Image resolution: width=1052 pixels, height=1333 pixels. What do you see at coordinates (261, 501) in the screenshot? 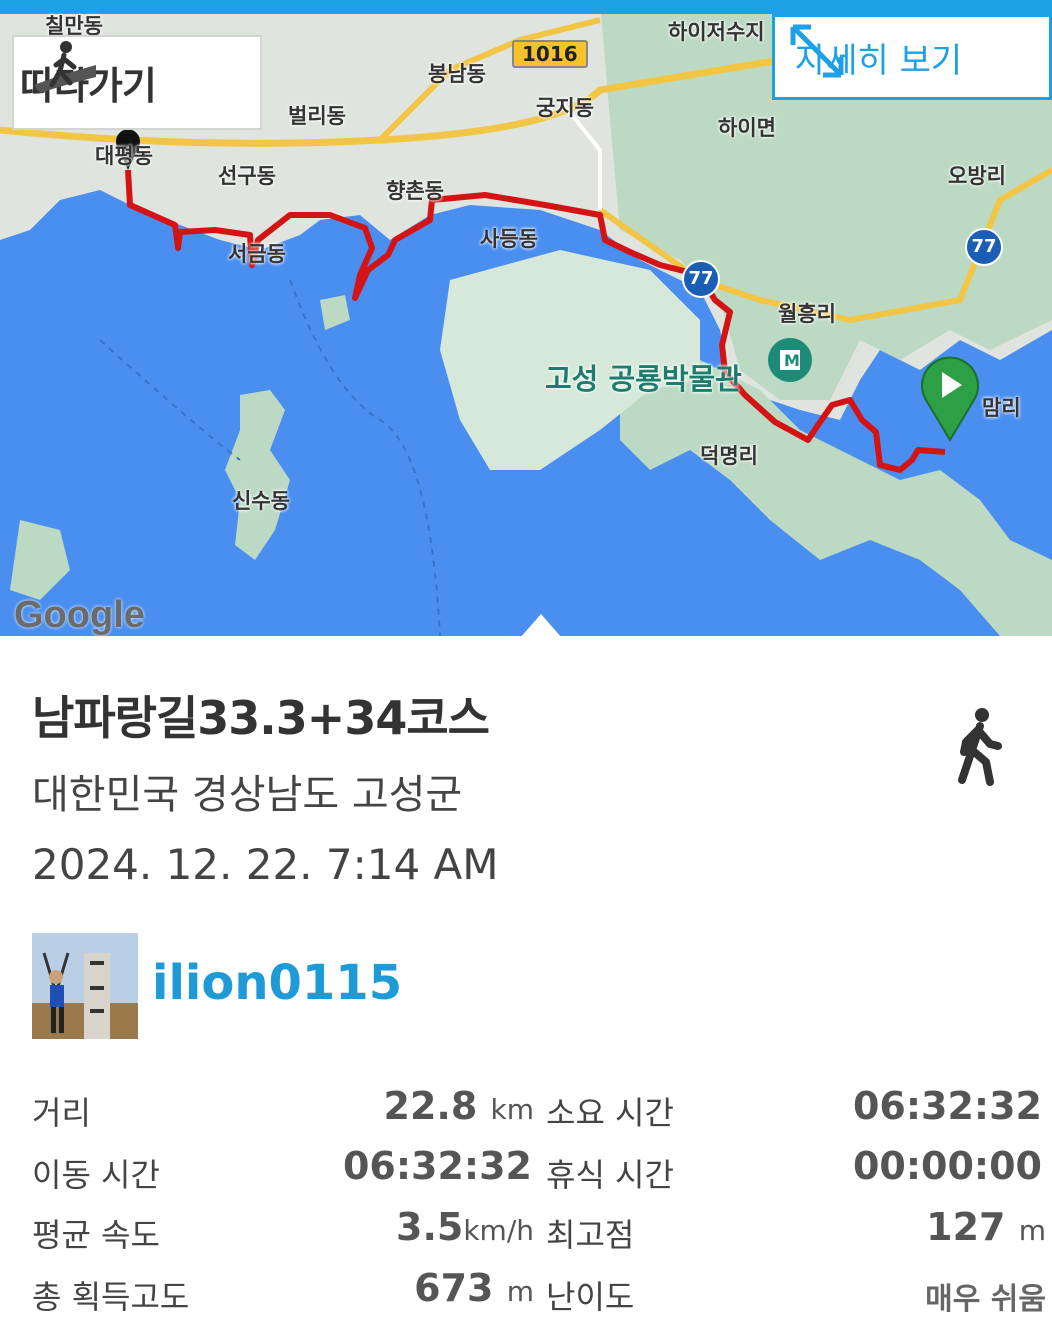
I see `map-label: 신수동` at bounding box center [261, 501].